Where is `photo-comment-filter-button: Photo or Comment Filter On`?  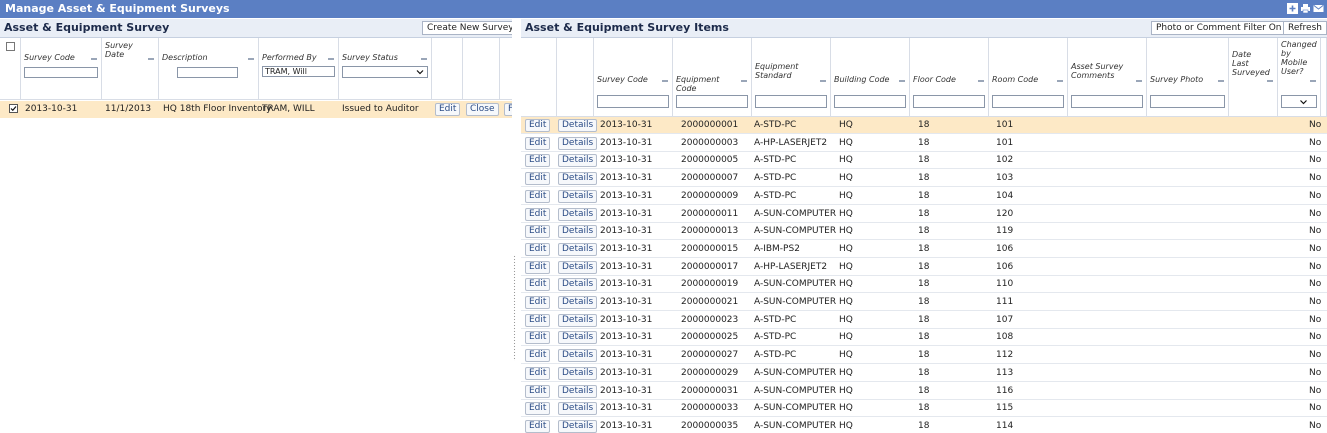
photo-comment-filter-button: Photo or Comment Filter On is located at coordinates (1219, 28).